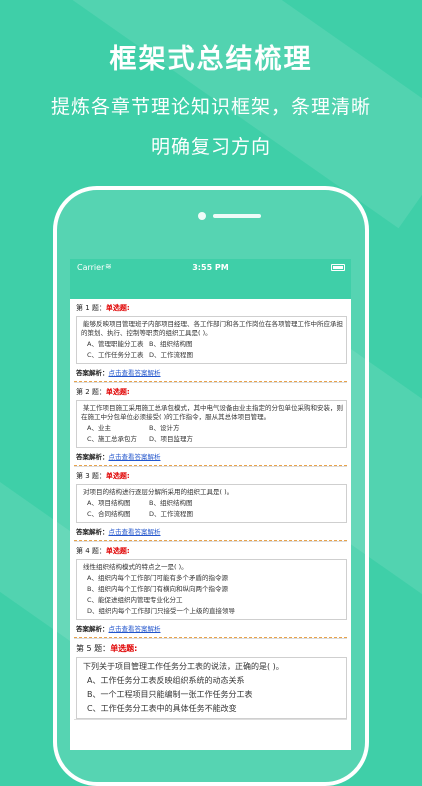 The image size is (422, 786). I want to click on question-number: 第 5 题：, so click(93, 648).